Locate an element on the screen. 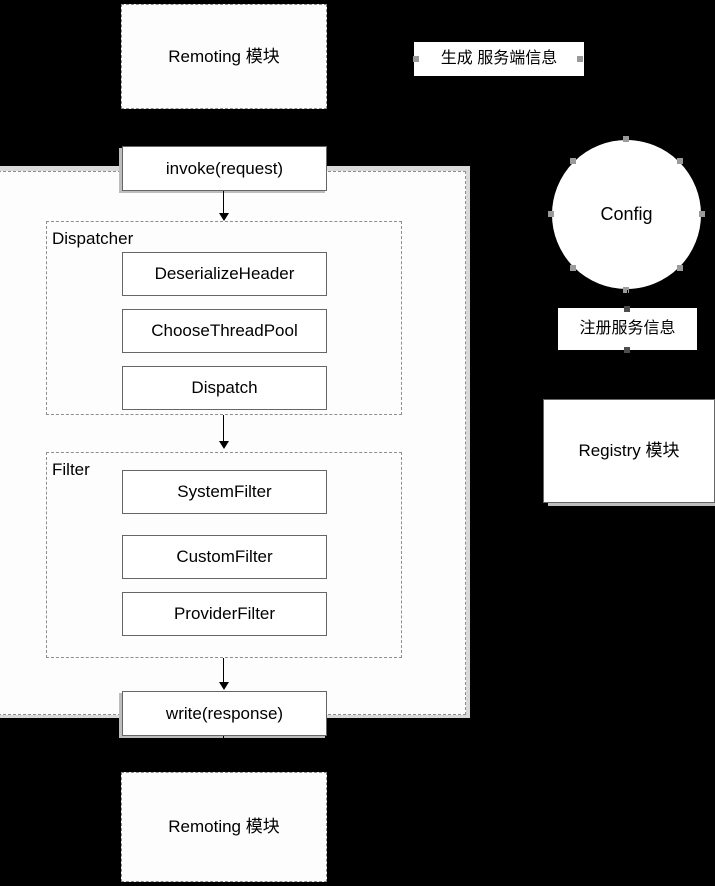  handle-config-n is located at coordinates (626, 139).